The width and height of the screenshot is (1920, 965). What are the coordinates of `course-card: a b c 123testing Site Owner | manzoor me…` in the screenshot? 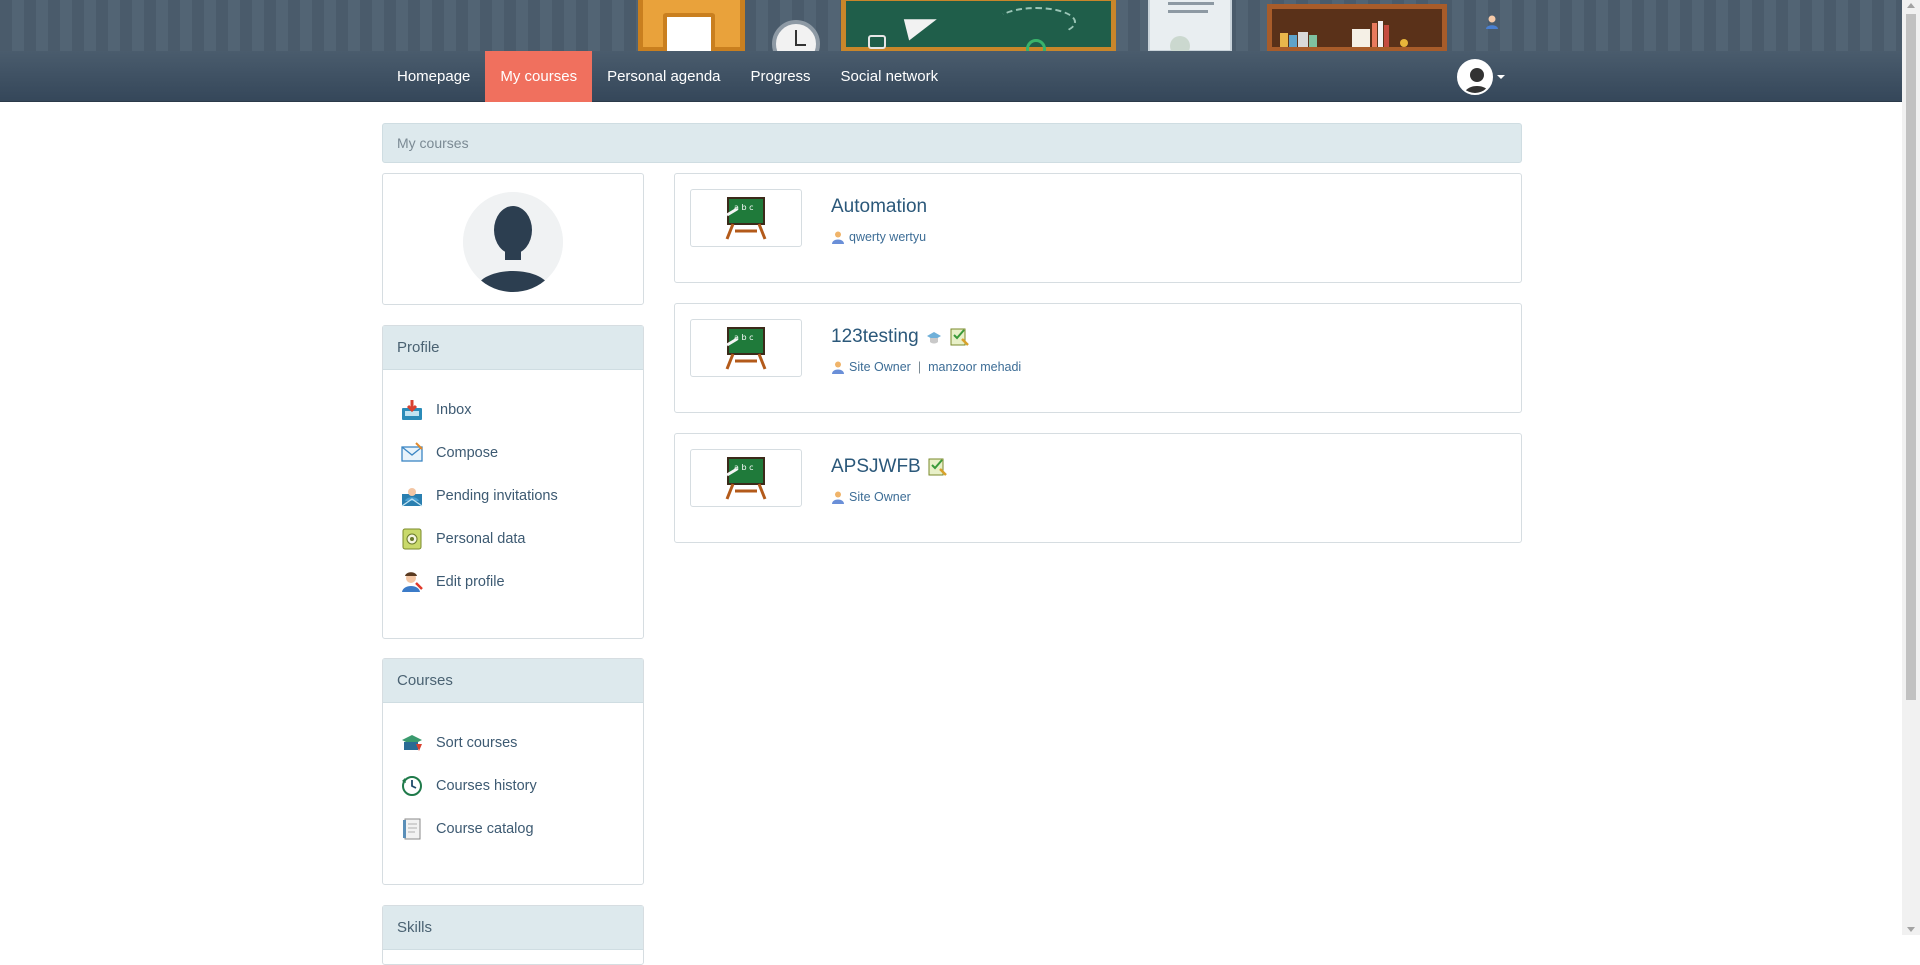 It's located at (1098, 358).